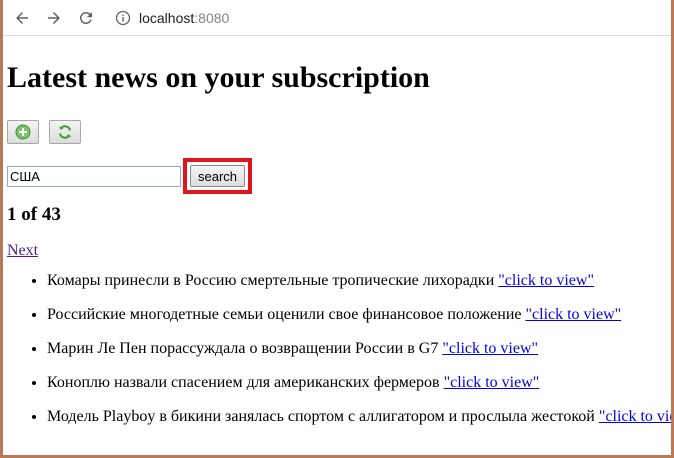 The height and width of the screenshot is (458, 674). Describe the element at coordinates (339, 132) in the screenshot. I see `action-buttons` at that location.